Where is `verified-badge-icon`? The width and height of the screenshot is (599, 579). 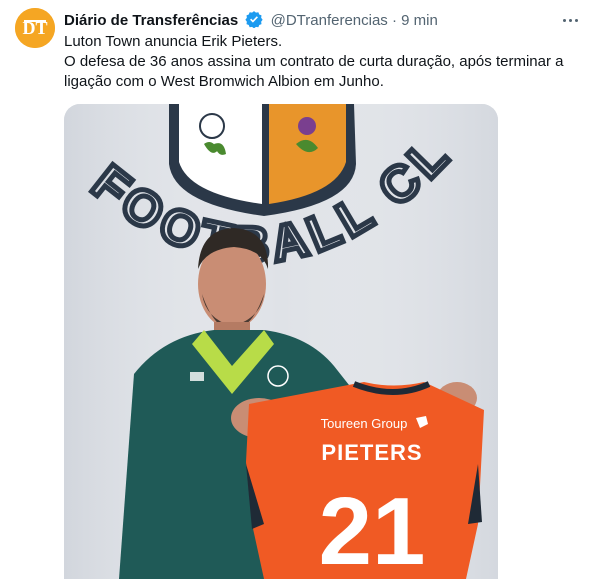
verified-badge-icon is located at coordinates (254, 22).